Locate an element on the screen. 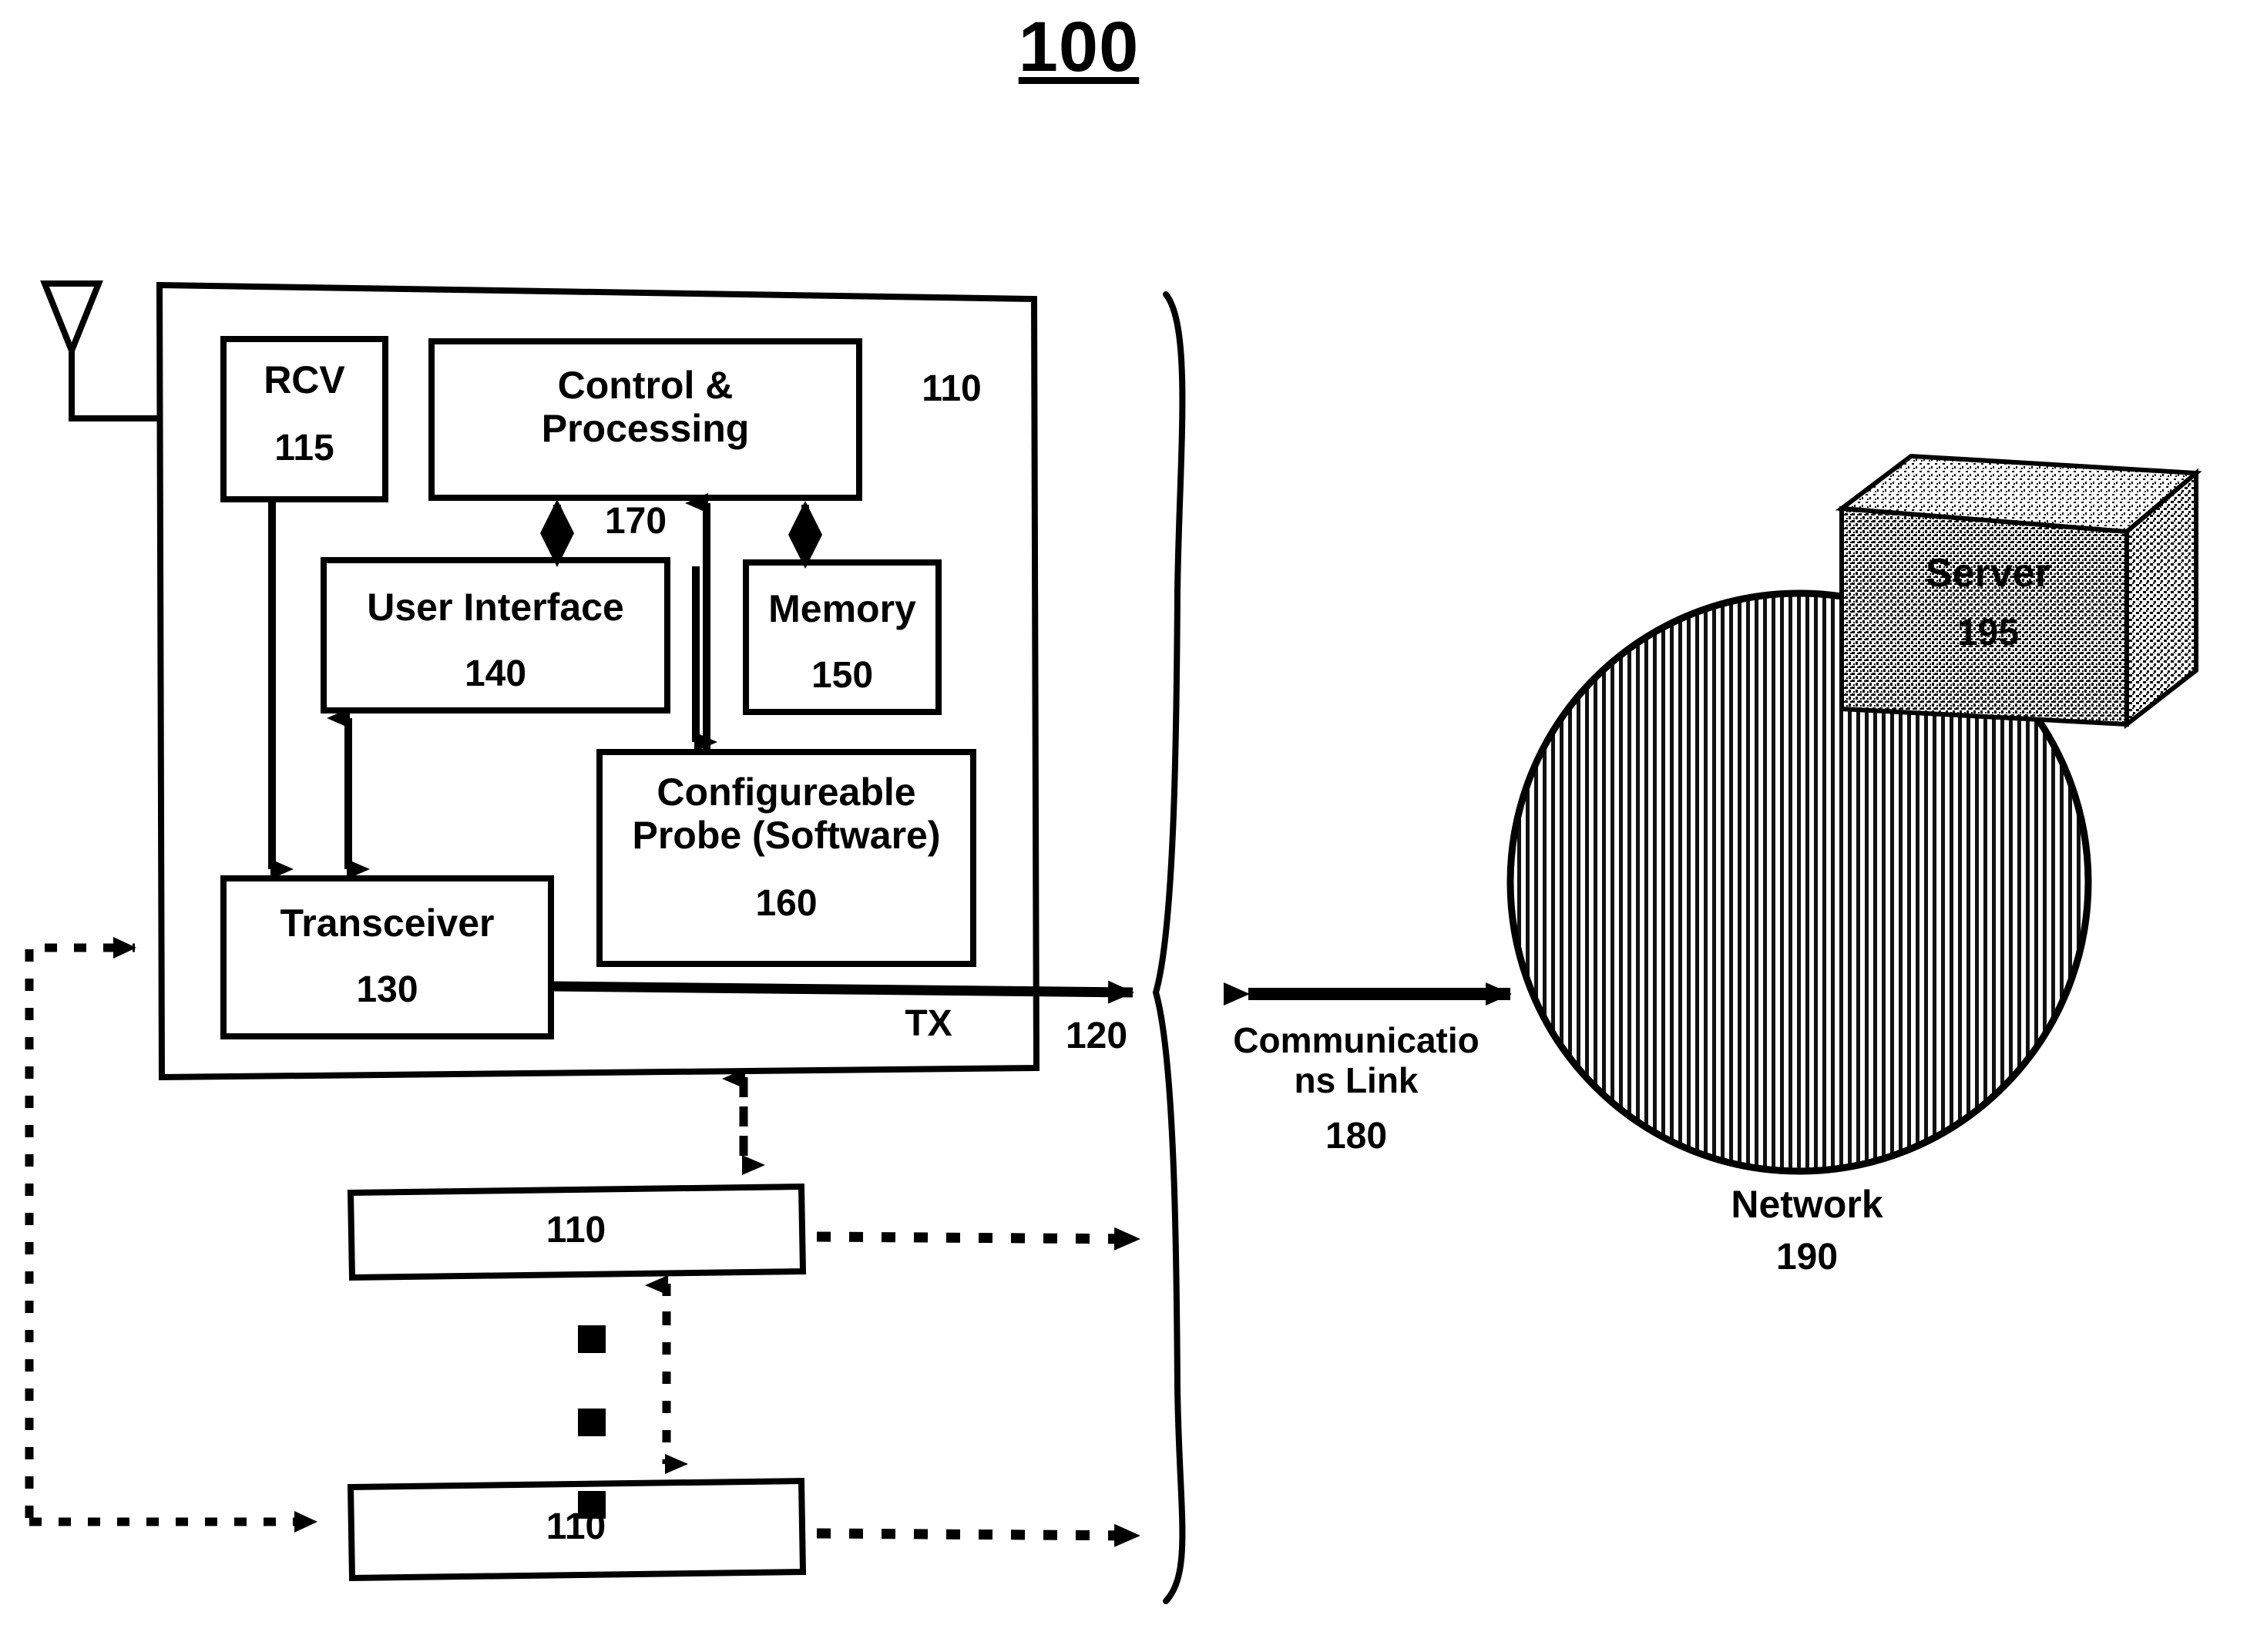  communications-link-ref: 180 is located at coordinates (1356, 1136).